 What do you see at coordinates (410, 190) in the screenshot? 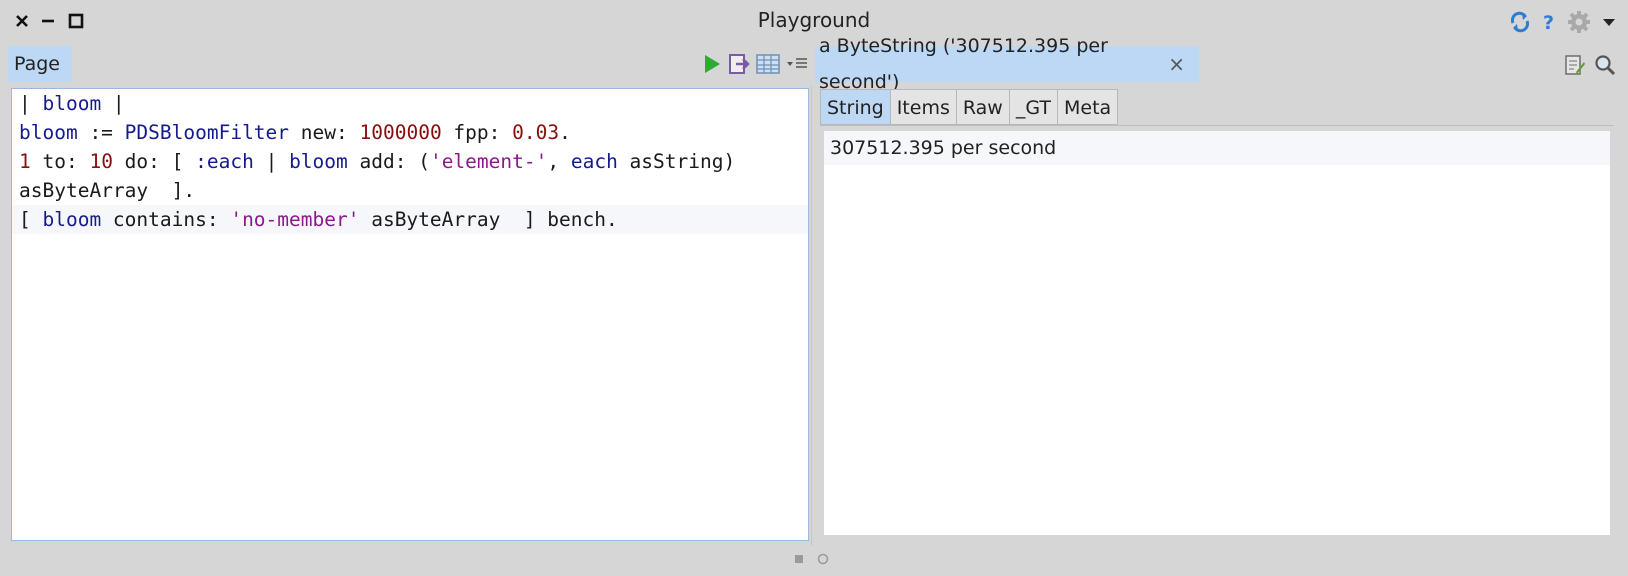
I see `code-line: asByteArray ].` at bounding box center [410, 190].